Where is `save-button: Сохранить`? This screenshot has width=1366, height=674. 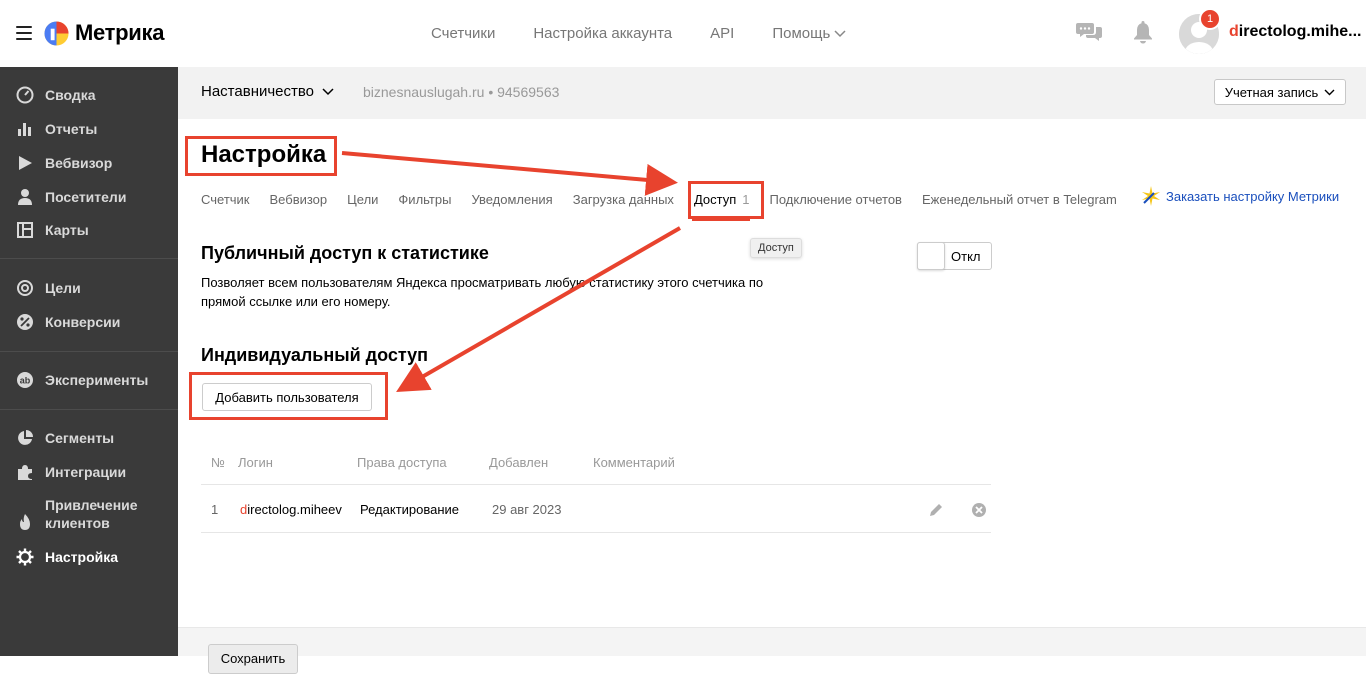 save-button: Сохранить is located at coordinates (253, 659).